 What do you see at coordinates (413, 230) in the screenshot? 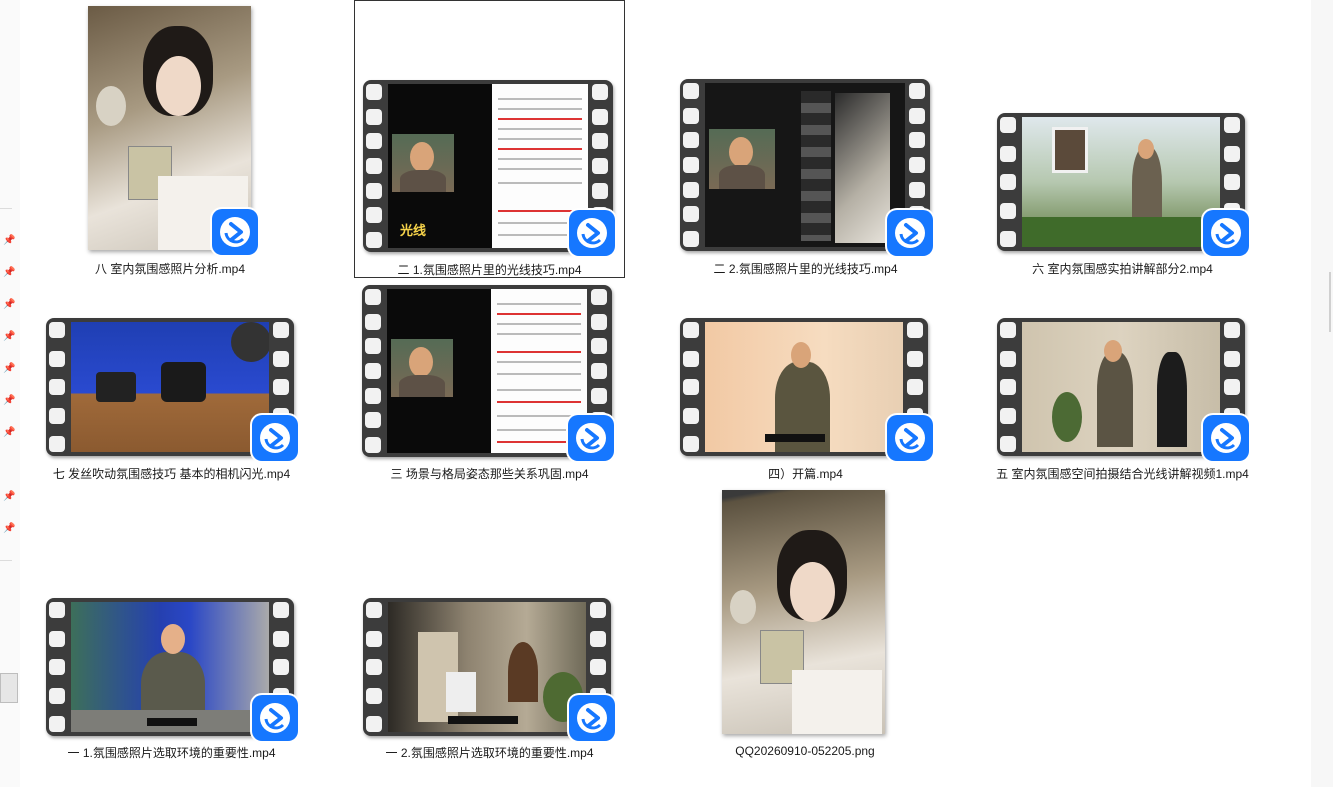
I see `overlay-caption: 光线` at bounding box center [413, 230].